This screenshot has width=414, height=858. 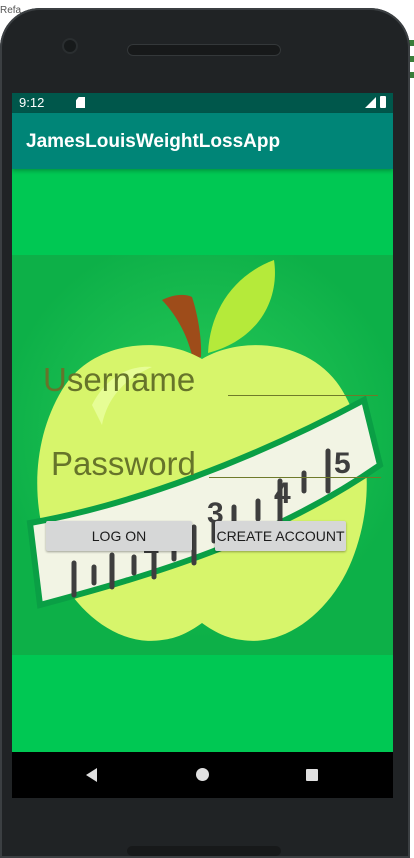 What do you see at coordinates (370, 102) in the screenshot?
I see `signal-icon` at bounding box center [370, 102].